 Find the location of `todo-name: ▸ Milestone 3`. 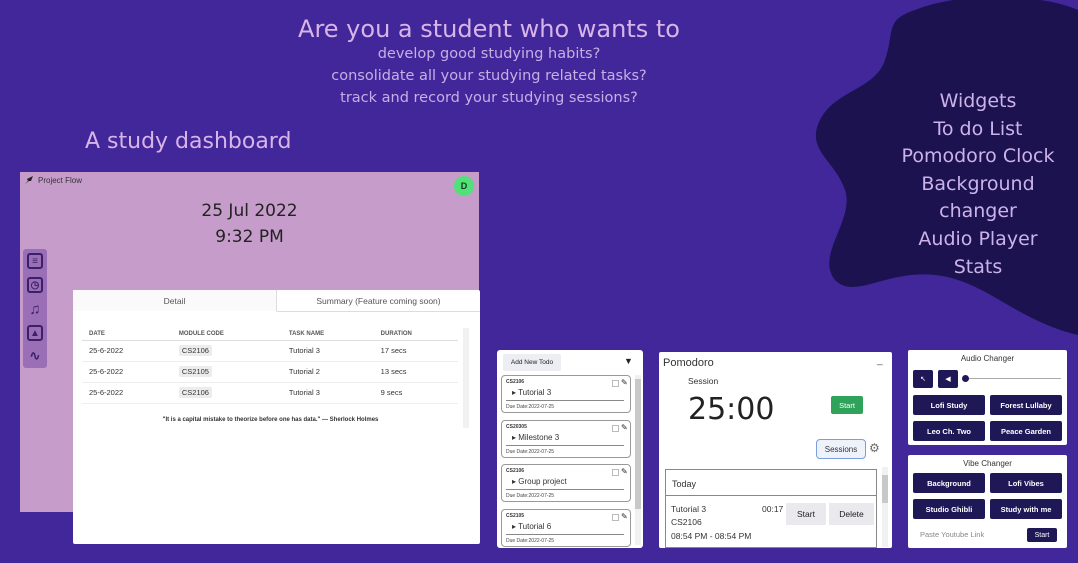

todo-name: ▸ Milestone 3 is located at coordinates (535, 437).